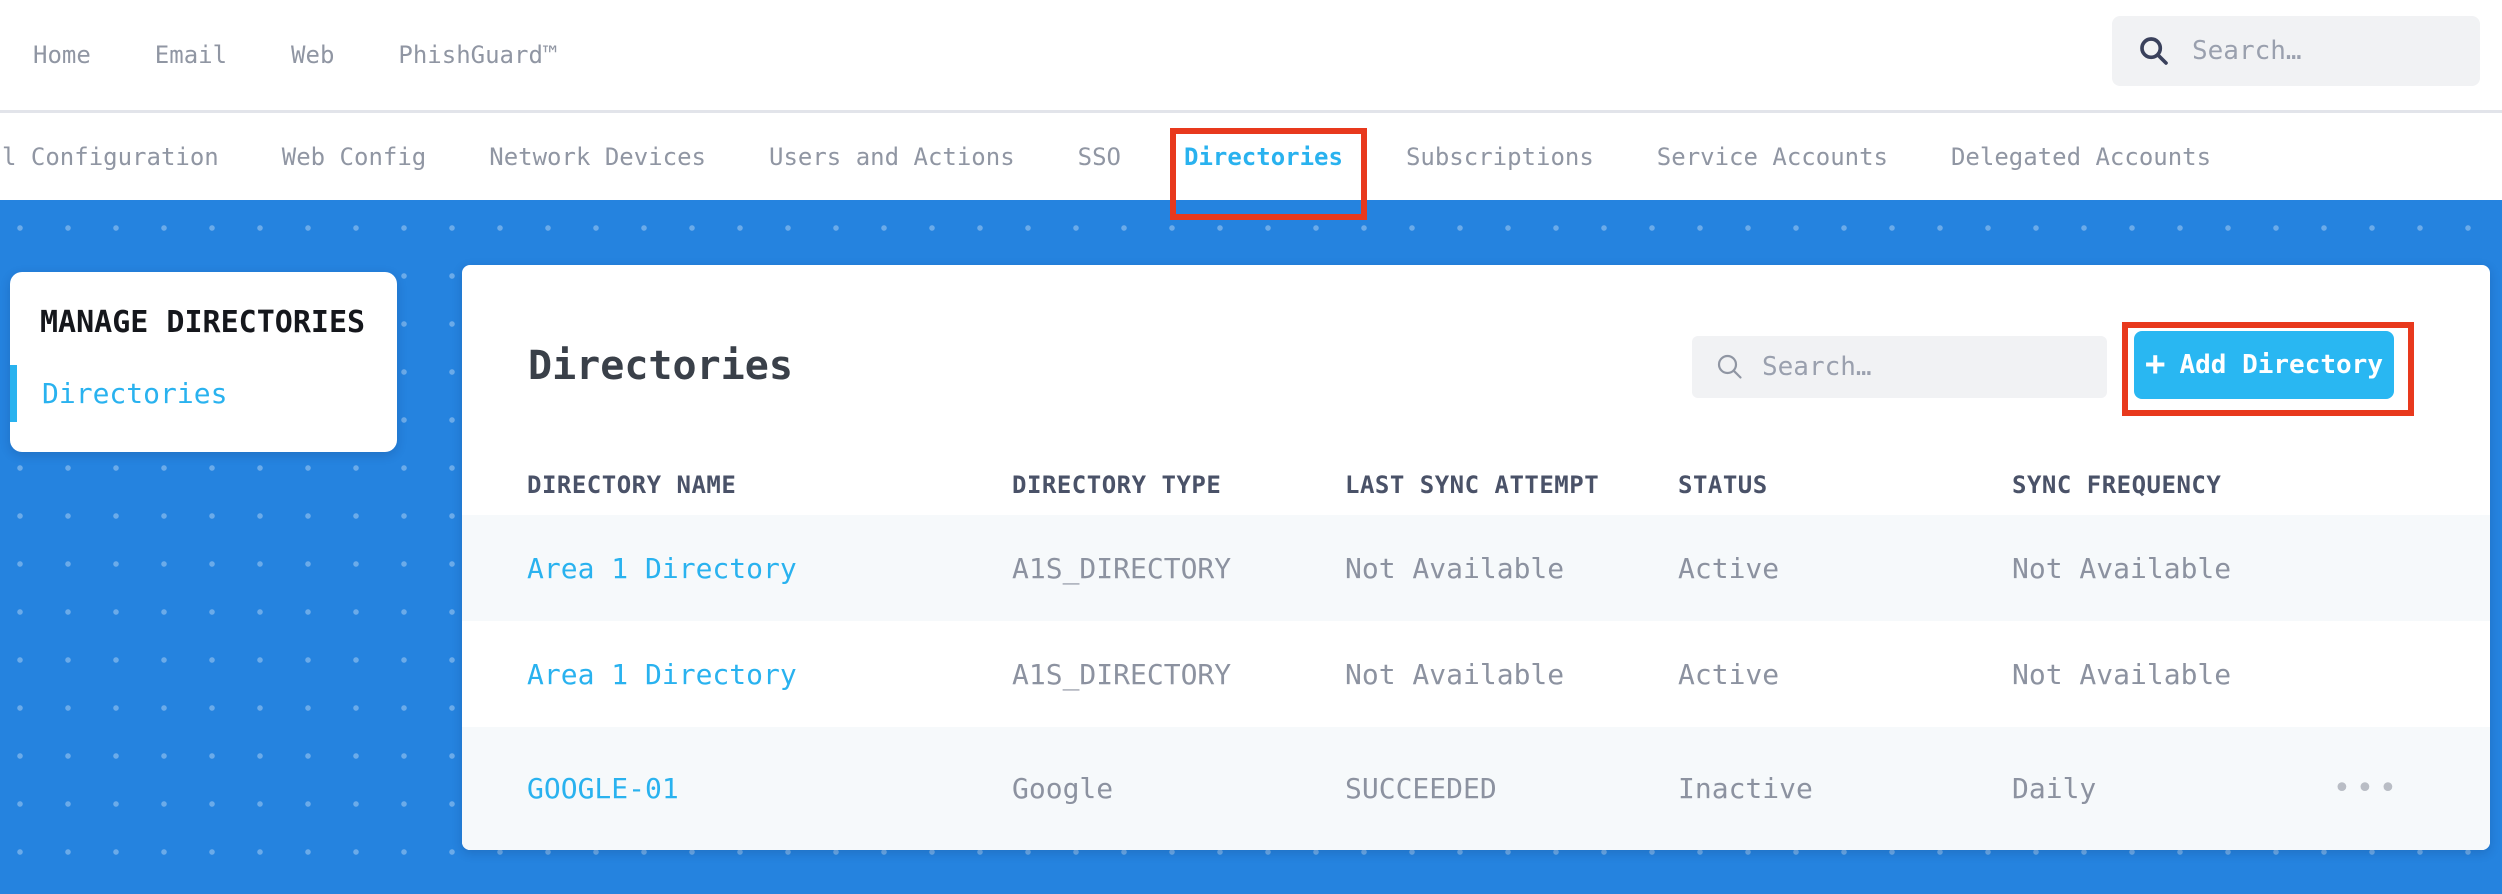  I want to click on sidebar-item-directories: Directories, so click(203, 393).